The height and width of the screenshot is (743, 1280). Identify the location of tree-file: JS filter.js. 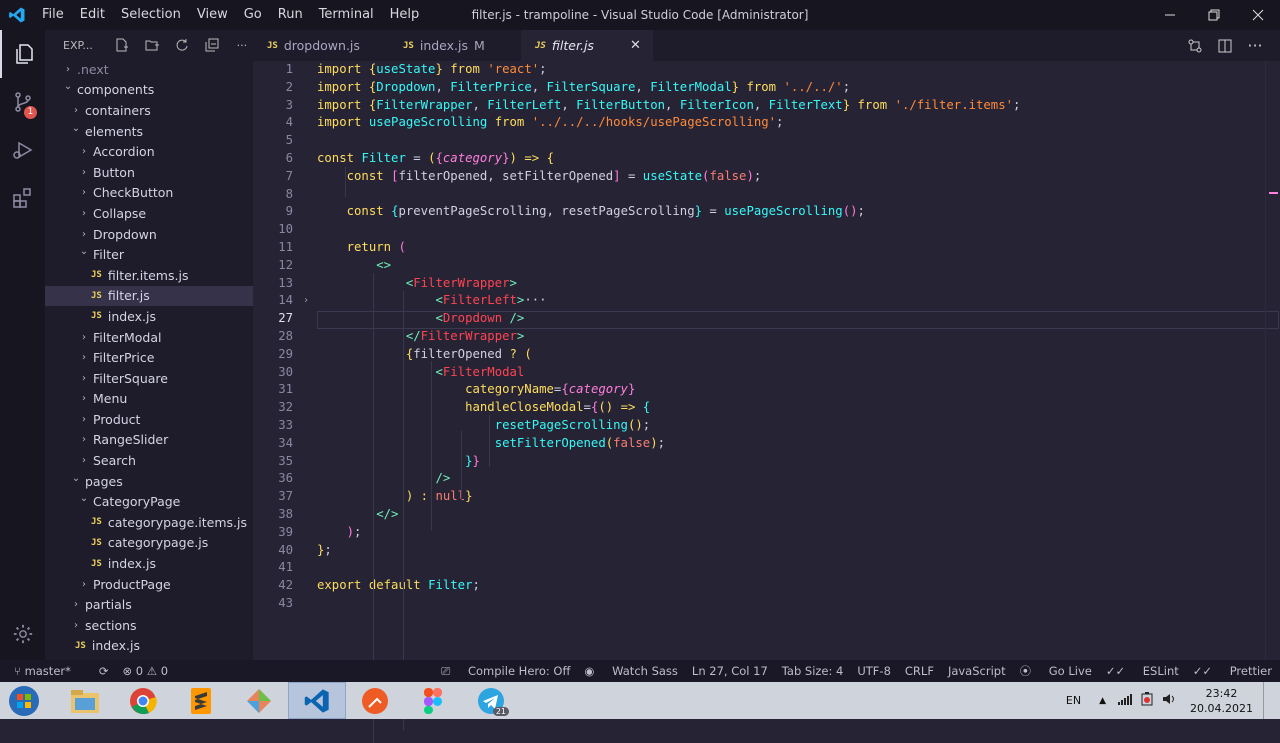
(149, 296).